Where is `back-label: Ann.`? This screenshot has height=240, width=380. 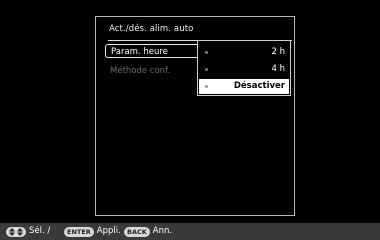
back-label: Ann. is located at coordinates (162, 231).